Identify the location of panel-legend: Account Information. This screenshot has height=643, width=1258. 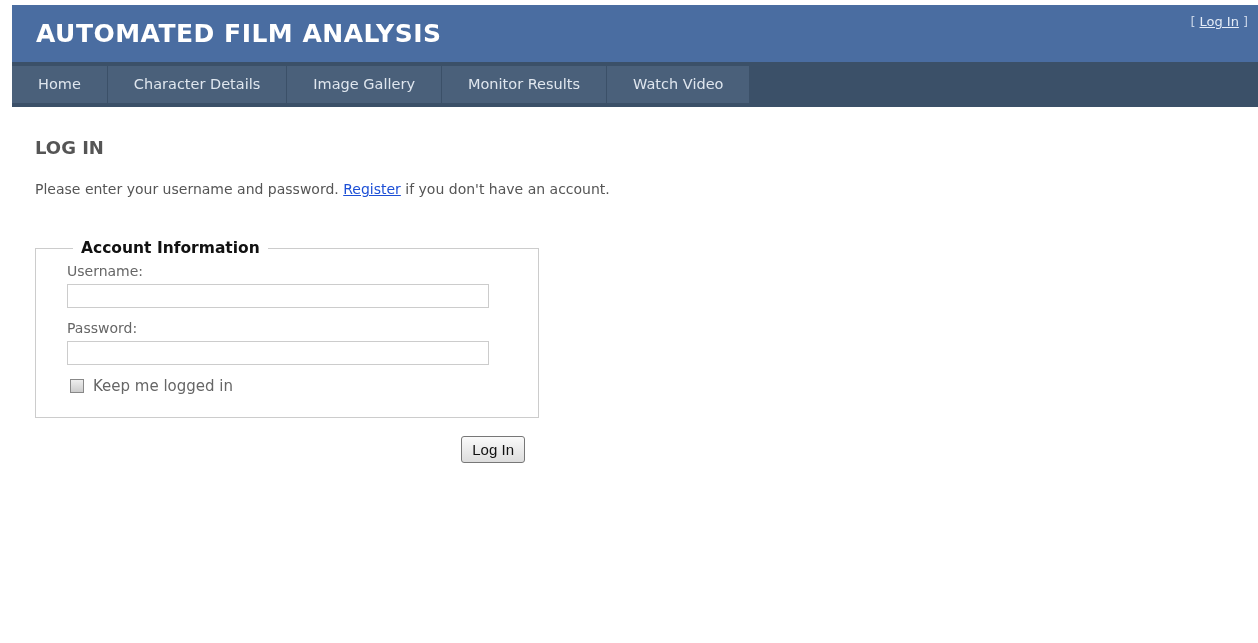
(170, 248).